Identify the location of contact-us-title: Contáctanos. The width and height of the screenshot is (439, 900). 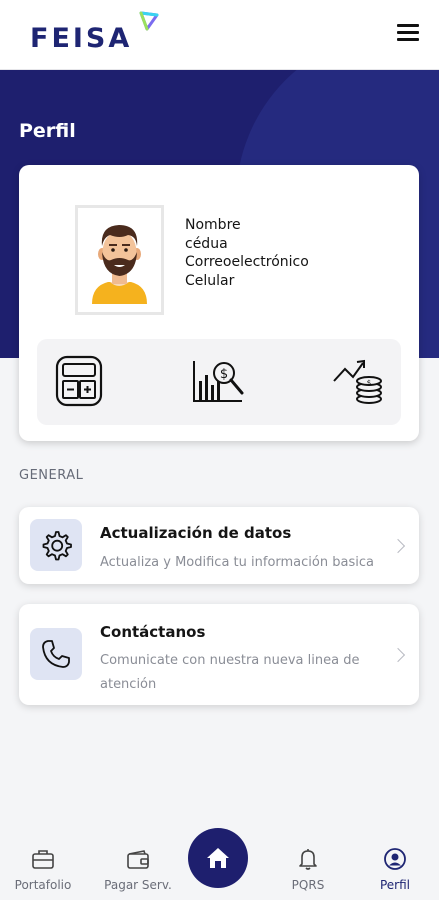
(153, 632).